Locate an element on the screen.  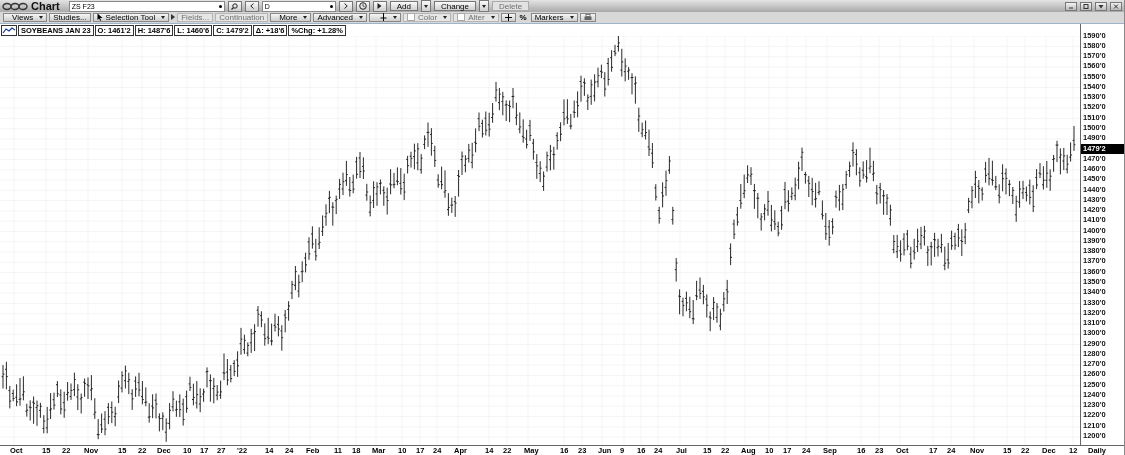
triangle-right-icon is located at coordinates (173, 17).